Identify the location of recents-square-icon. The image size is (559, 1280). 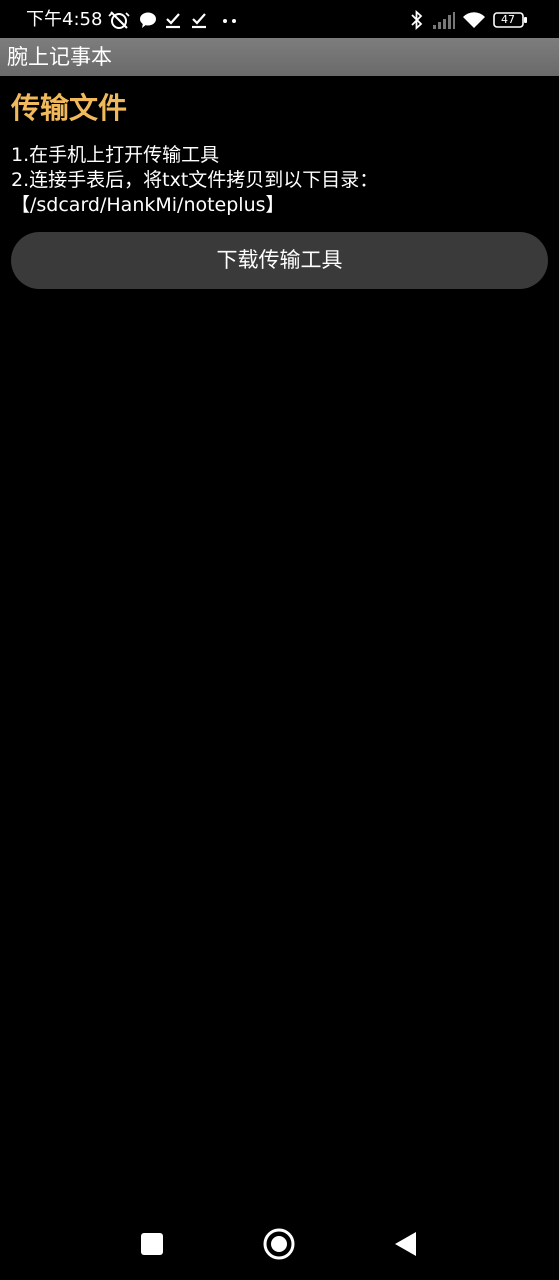
(152, 1244).